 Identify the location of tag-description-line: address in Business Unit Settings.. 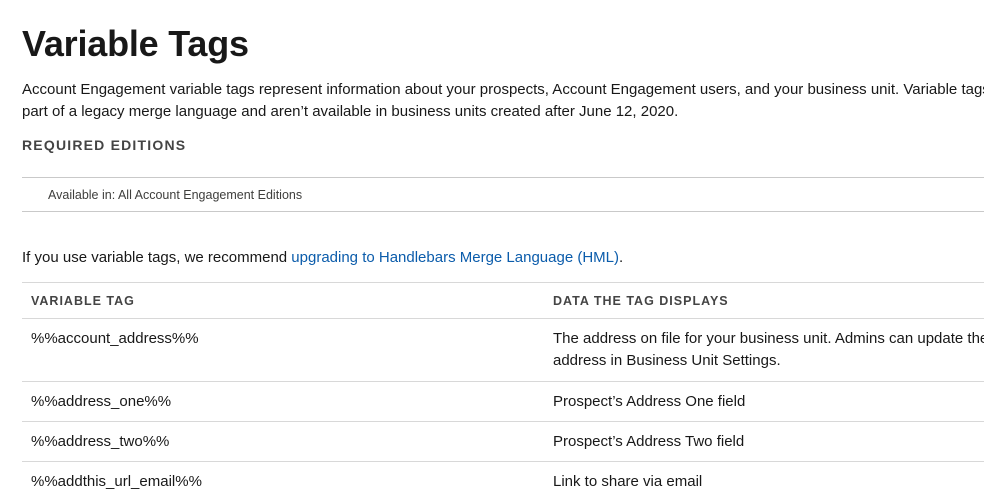
(667, 360).